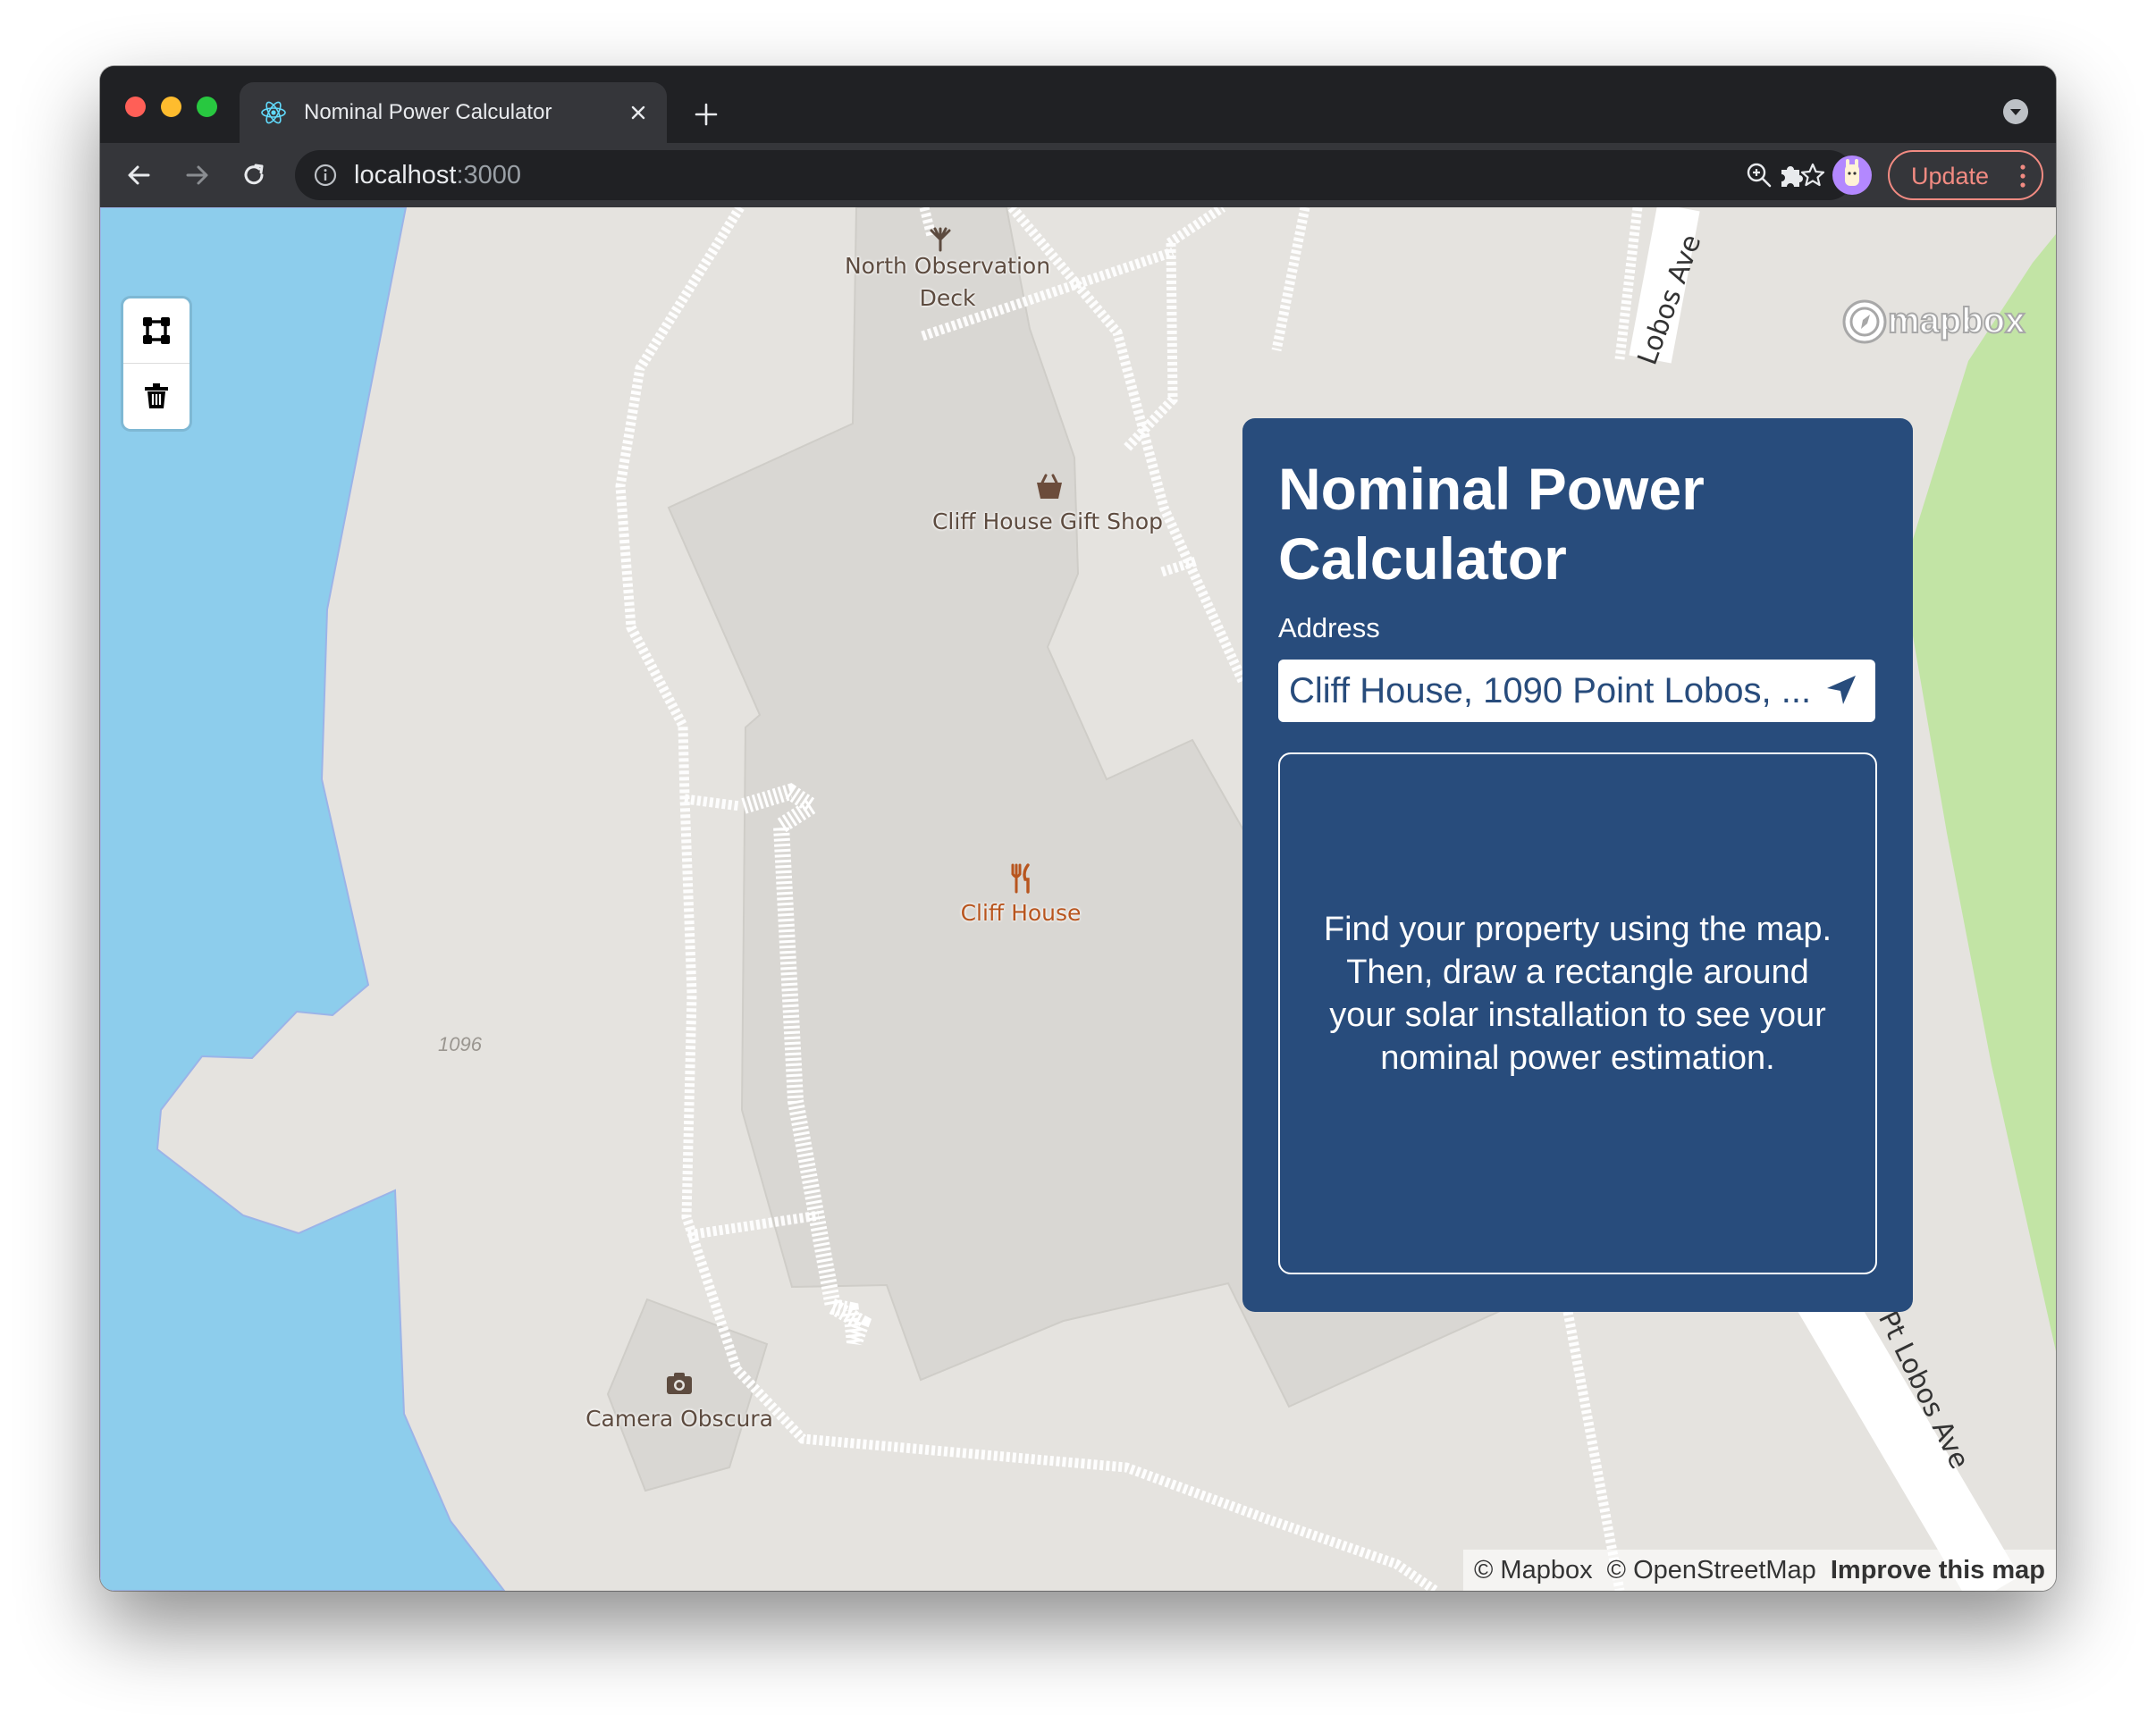 The width and height of the screenshot is (2156, 1723). I want to click on forward-arrow-icon, so click(197, 175).